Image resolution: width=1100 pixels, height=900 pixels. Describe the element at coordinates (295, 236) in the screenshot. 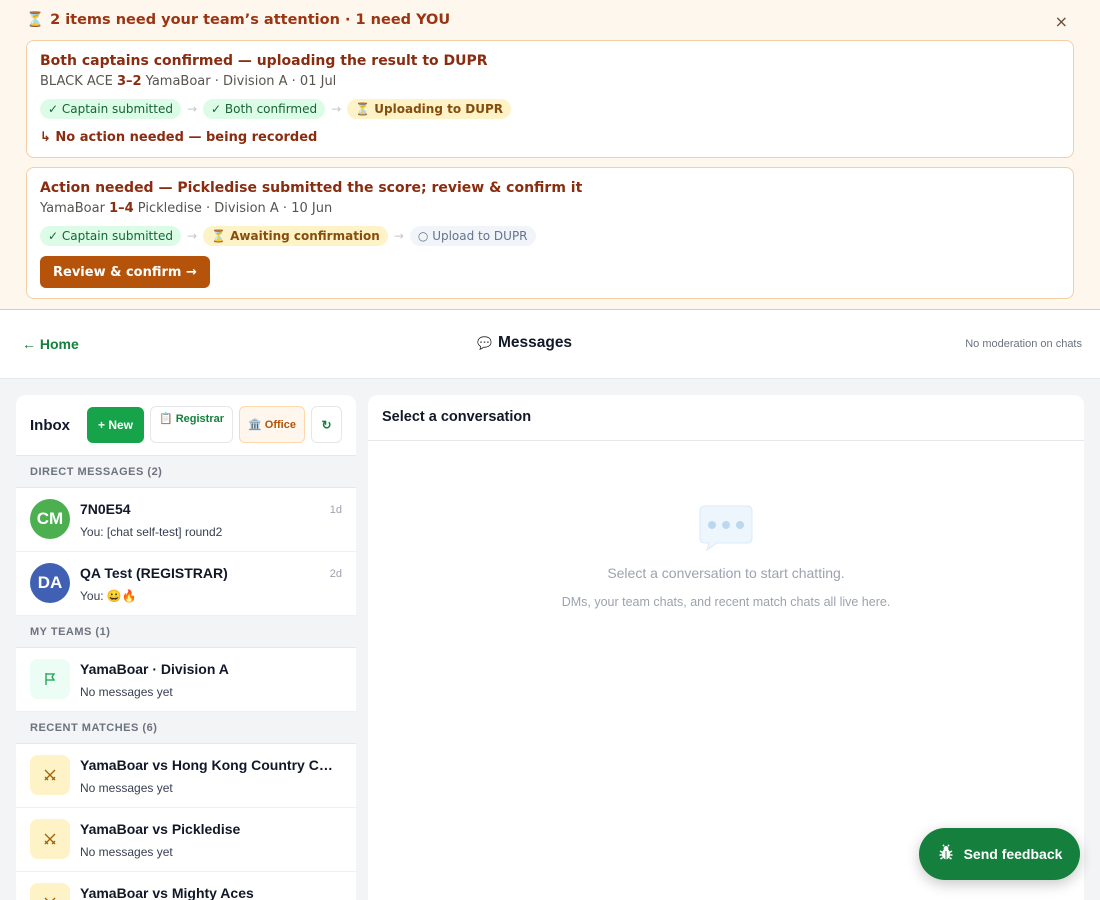

I see `step-awaiting-confirmation: ⏳ Awaiting confirmation` at that location.